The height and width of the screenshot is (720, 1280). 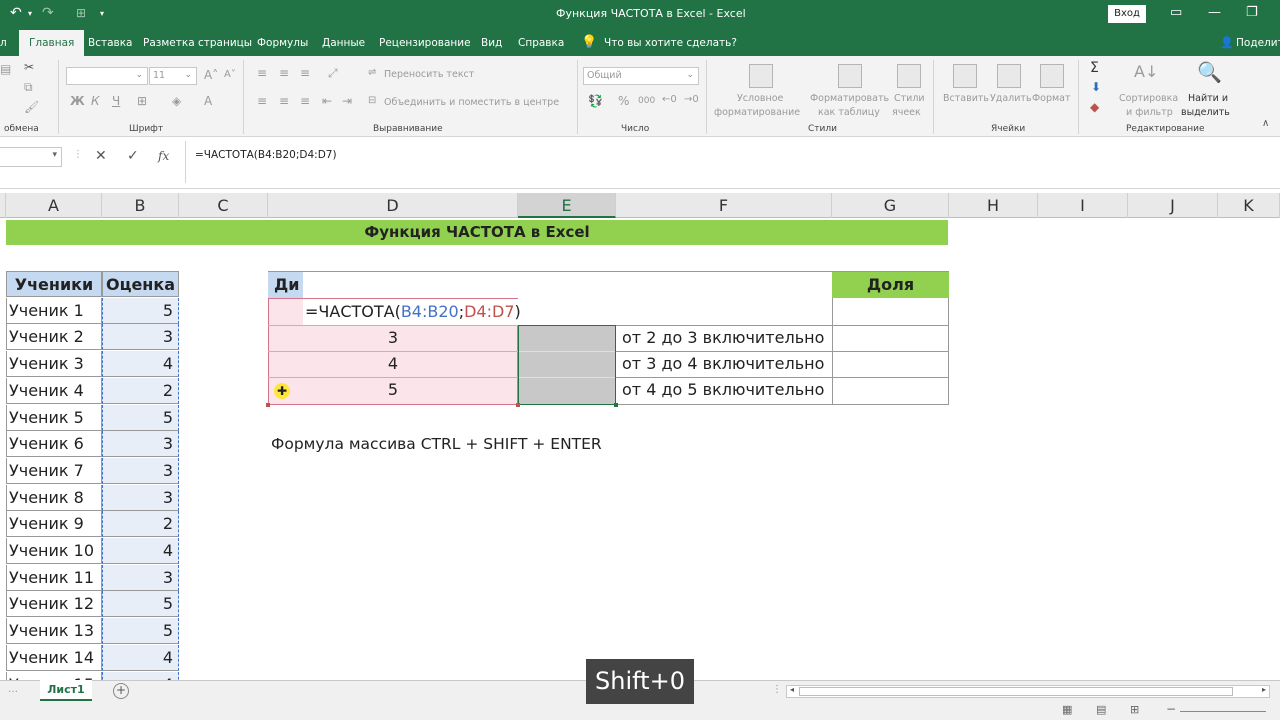 What do you see at coordinates (372, 100) in the screenshot?
I see `merge-icon: ⊟` at bounding box center [372, 100].